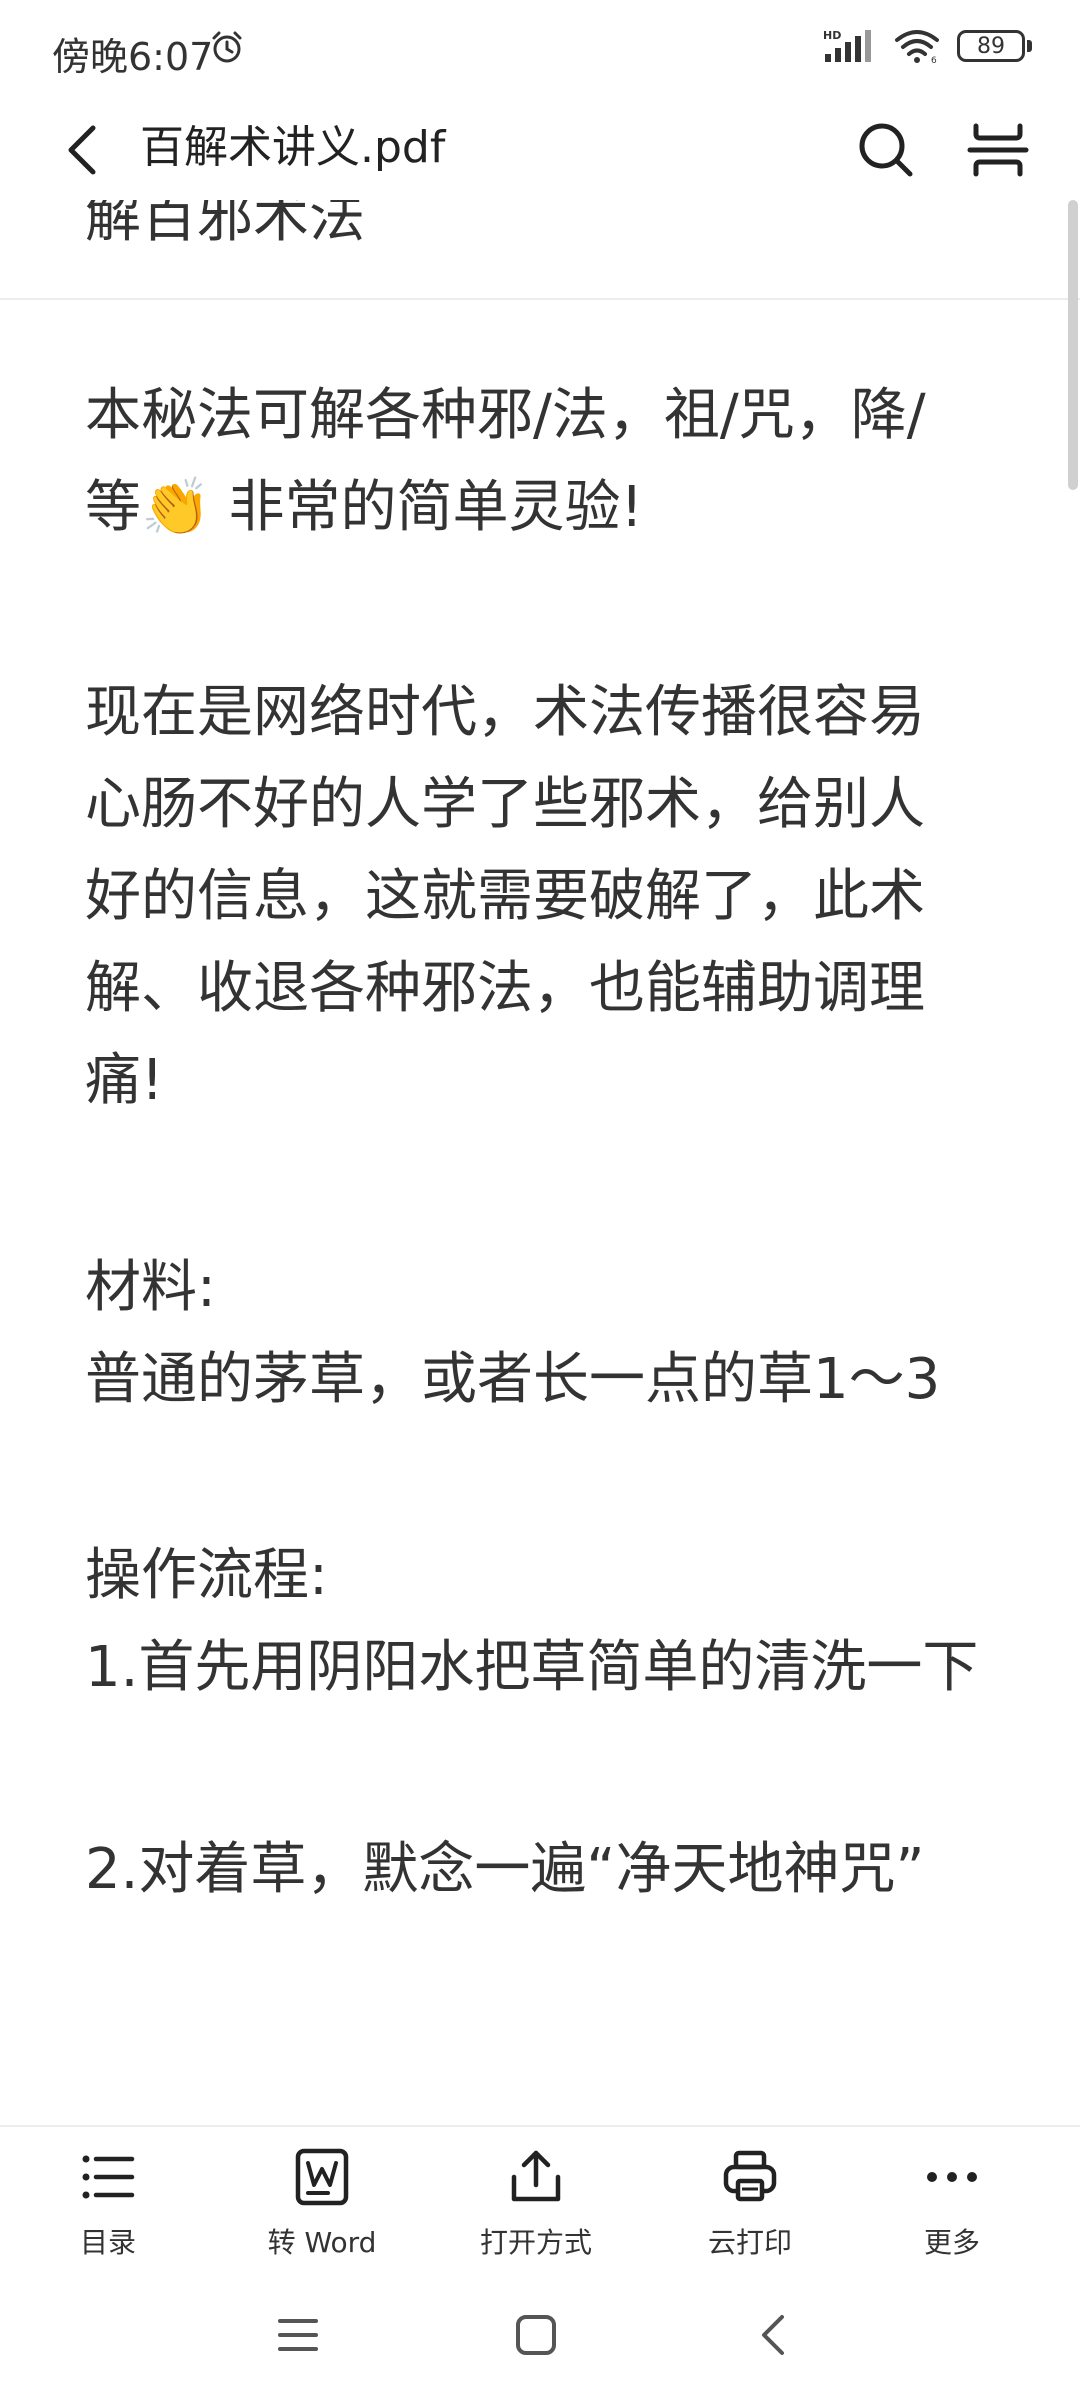  What do you see at coordinates (293, 147) in the screenshot?
I see `page-title: 百解术讲义.pdf` at bounding box center [293, 147].